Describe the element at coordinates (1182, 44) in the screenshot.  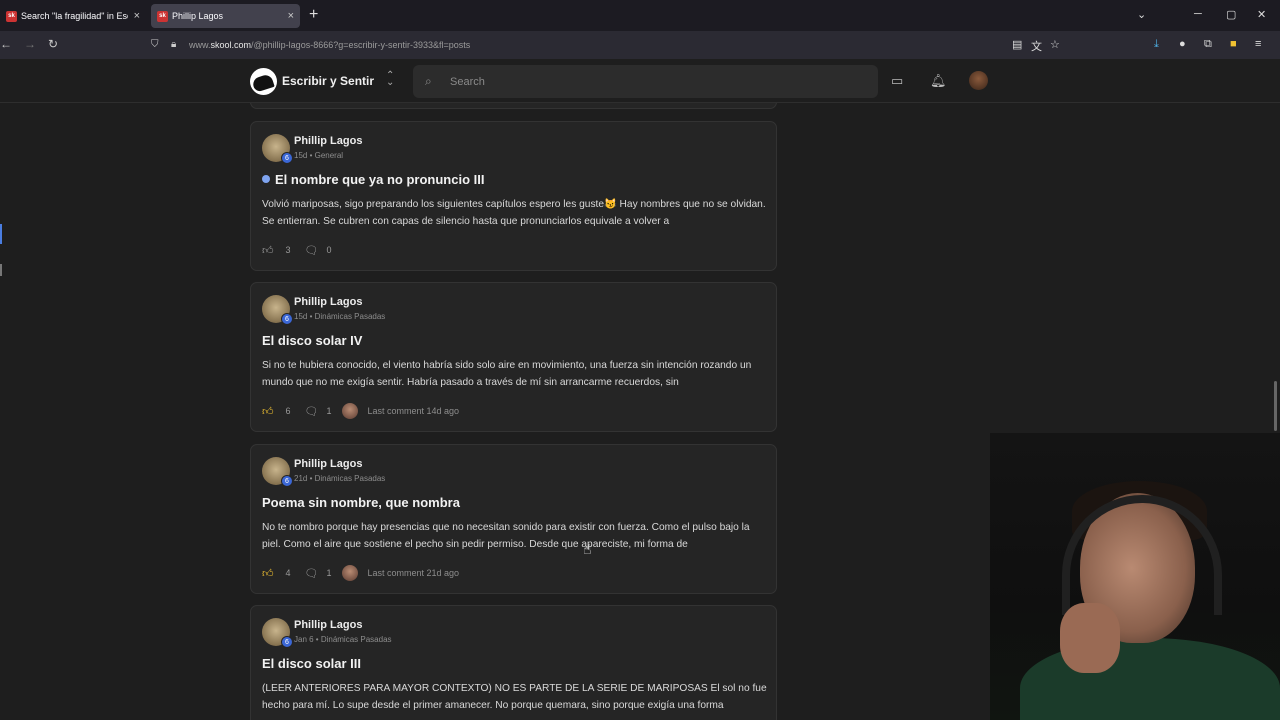
I see `extension-circle-icon: ●` at that location.